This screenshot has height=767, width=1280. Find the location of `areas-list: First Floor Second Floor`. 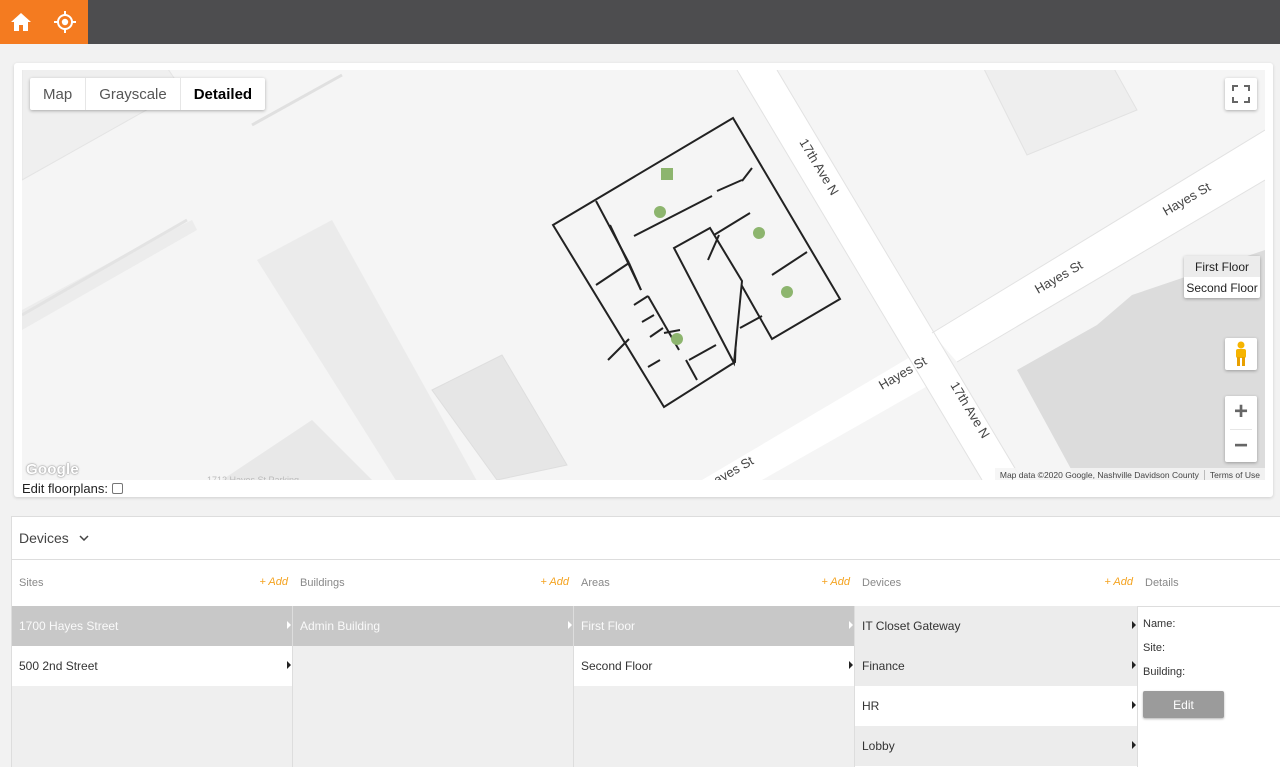

areas-list: First Floor Second Floor is located at coordinates (714, 686).